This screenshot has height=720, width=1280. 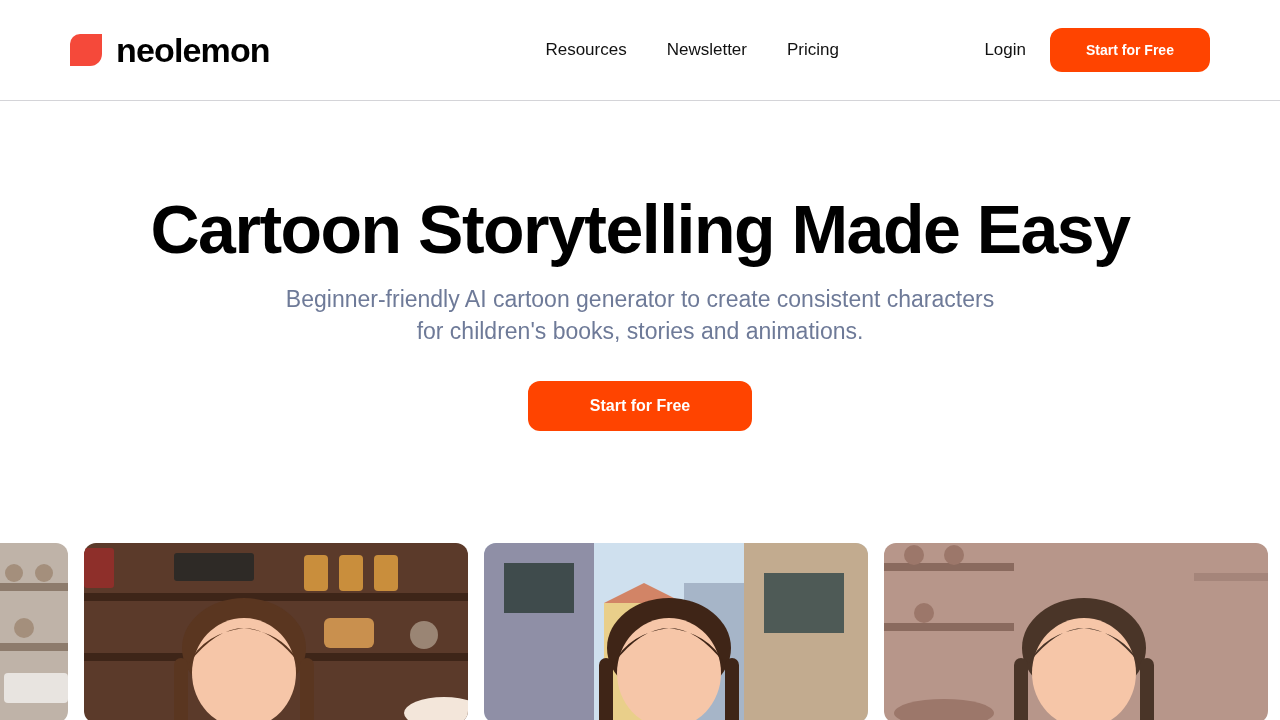 I want to click on nav-link: Newsletter, so click(x=706, y=50).